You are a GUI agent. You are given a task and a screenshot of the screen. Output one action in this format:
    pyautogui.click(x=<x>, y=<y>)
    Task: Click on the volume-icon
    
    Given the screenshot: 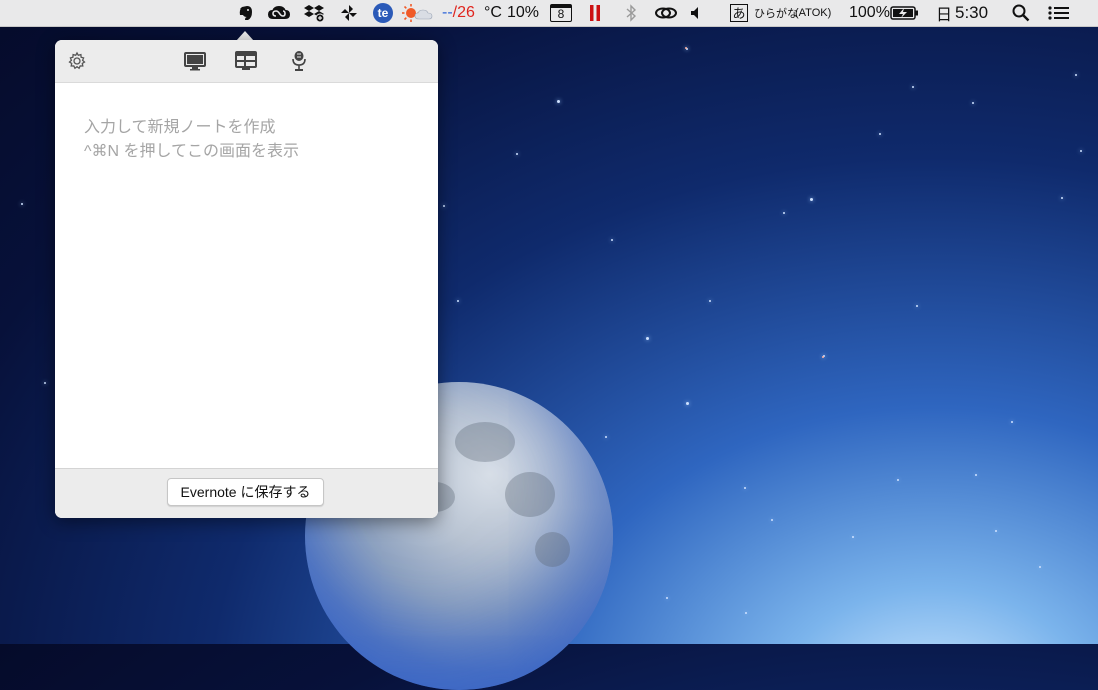 What is the action you would take?
    pyautogui.click(x=697, y=13)
    